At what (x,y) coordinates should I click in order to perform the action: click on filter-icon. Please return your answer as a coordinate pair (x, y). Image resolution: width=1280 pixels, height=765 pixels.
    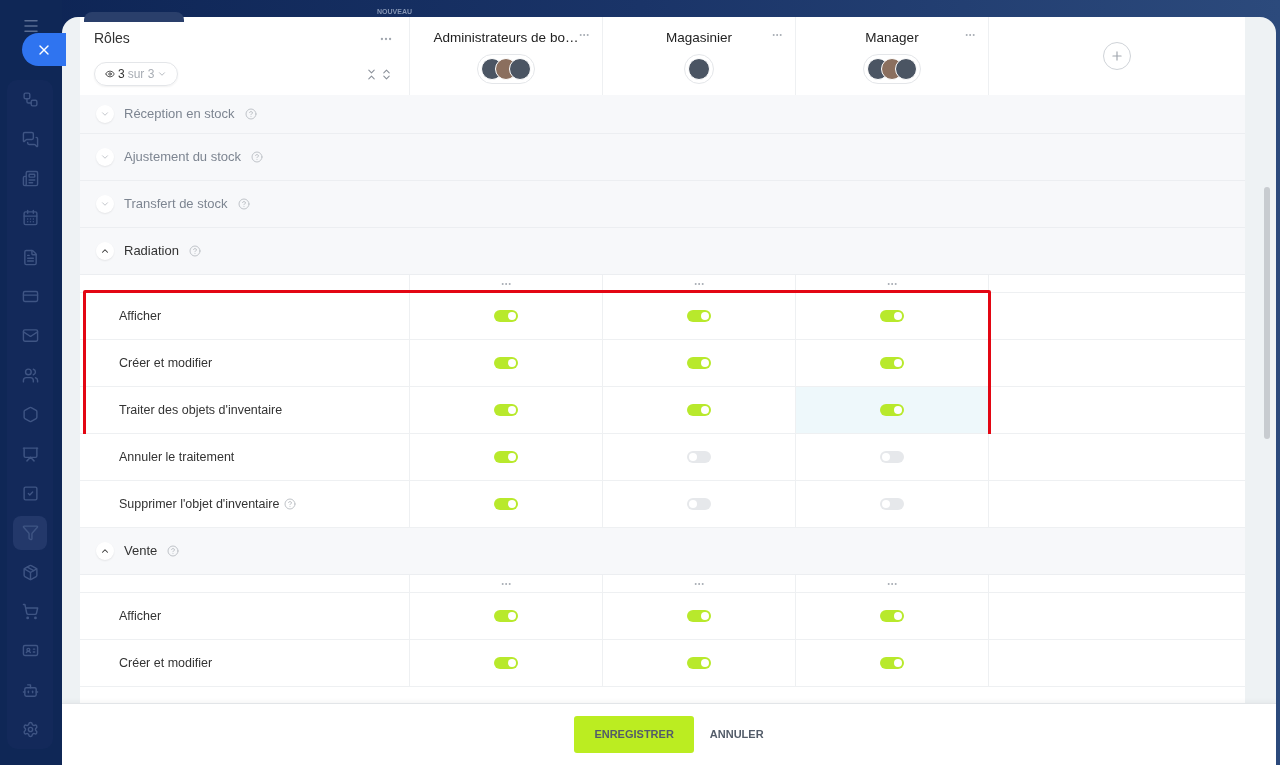
    Looking at the image, I should click on (30, 533).